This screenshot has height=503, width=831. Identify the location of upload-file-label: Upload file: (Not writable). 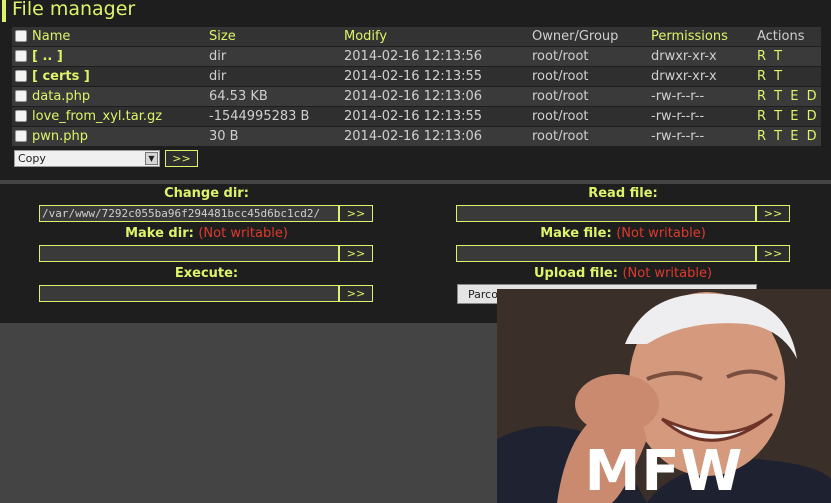
(623, 273).